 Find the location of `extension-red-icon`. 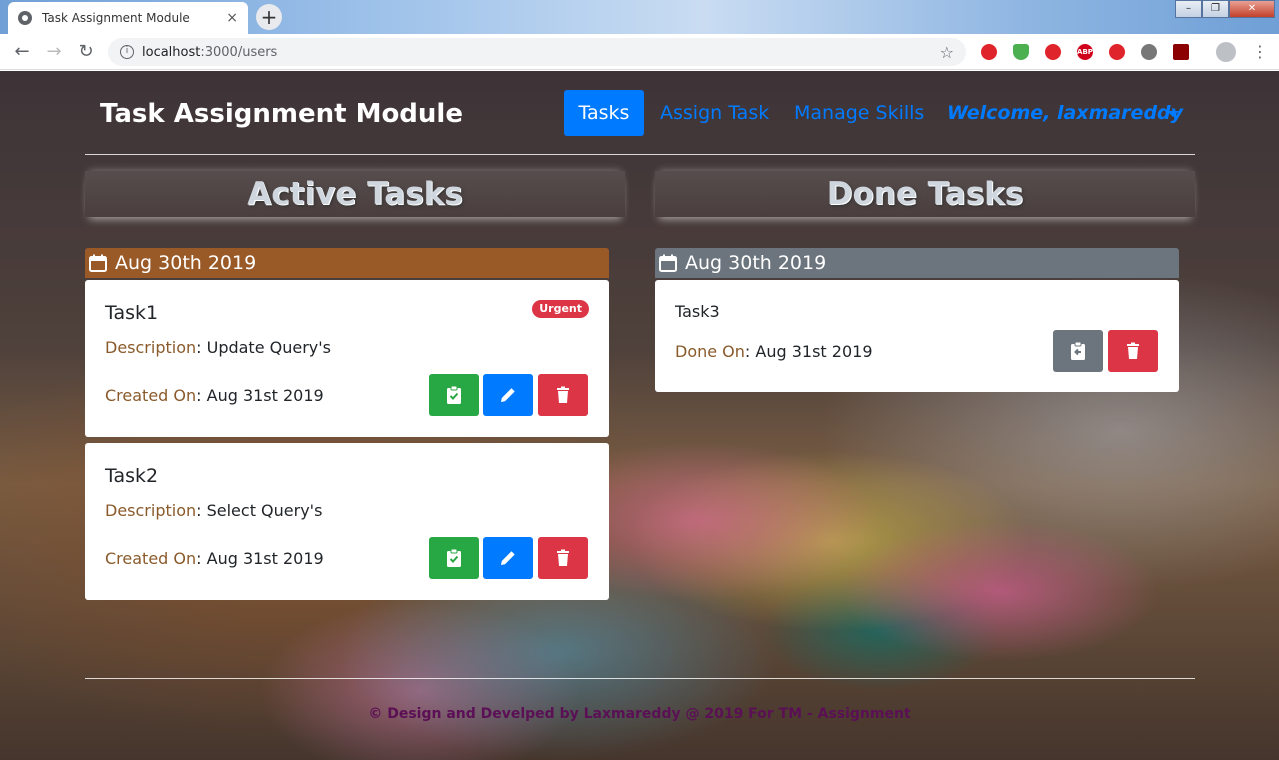

extension-red-icon is located at coordinates (989, 52).